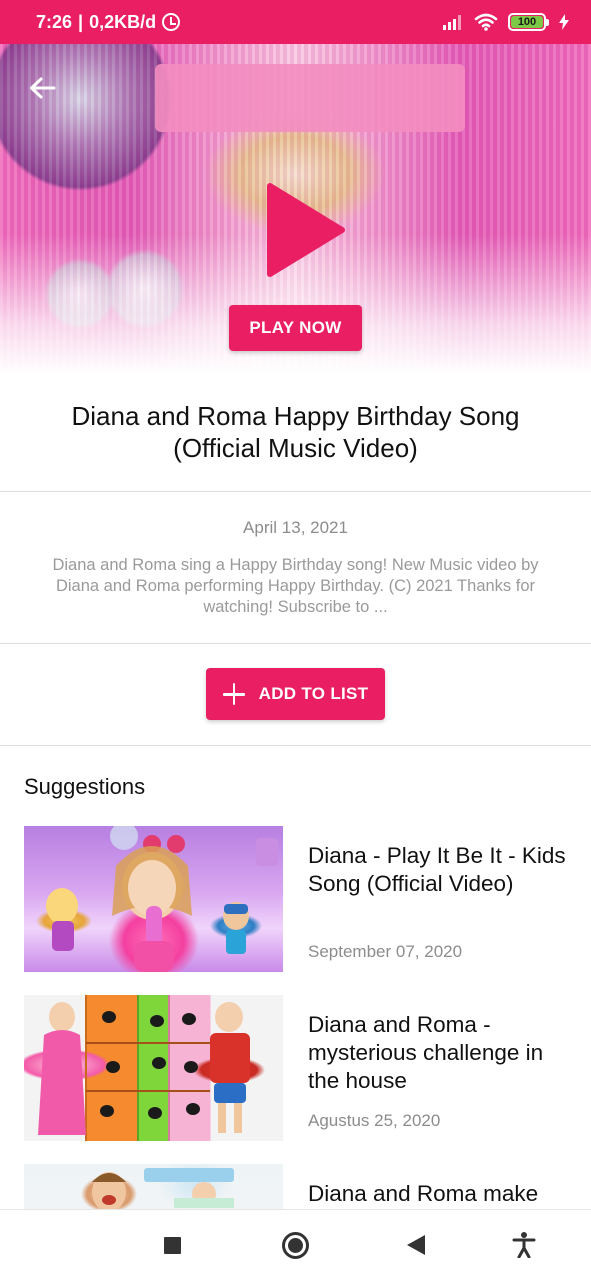 Image resolution: width=591 pixels, height=1280 pixels. What do you see at coordinates (452, 22) in the screenshot?
I see `signal-icon` at bounding box center [452, 22].